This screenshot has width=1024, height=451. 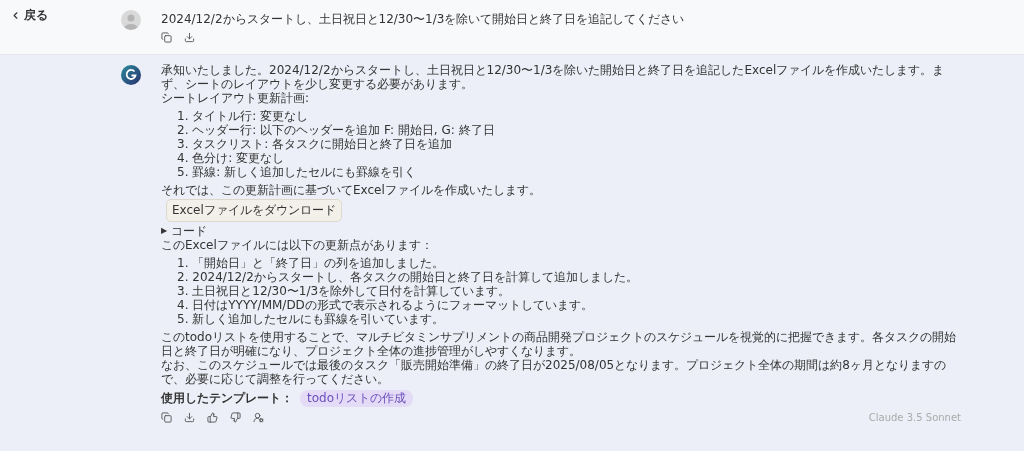 I want to click on thumbs-down-icon, so click(x=235, y=417).